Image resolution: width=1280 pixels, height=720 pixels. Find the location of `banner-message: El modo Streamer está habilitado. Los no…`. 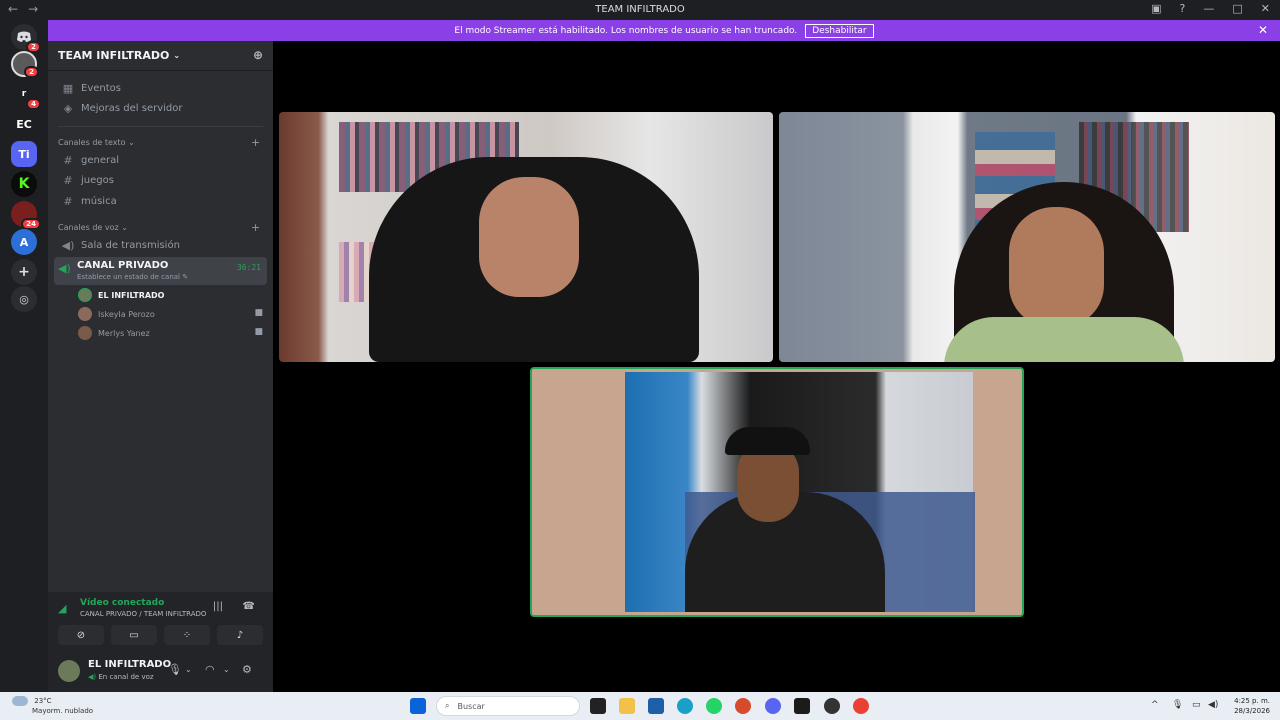

banner-message: El modo Streamer está habilitado. Los no… is located at coordinates (626, 30).